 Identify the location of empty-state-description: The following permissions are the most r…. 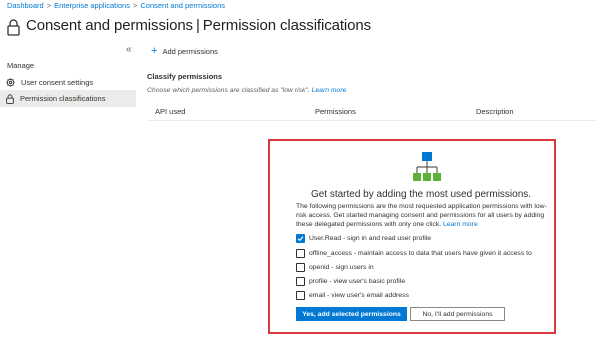
(421, 215).